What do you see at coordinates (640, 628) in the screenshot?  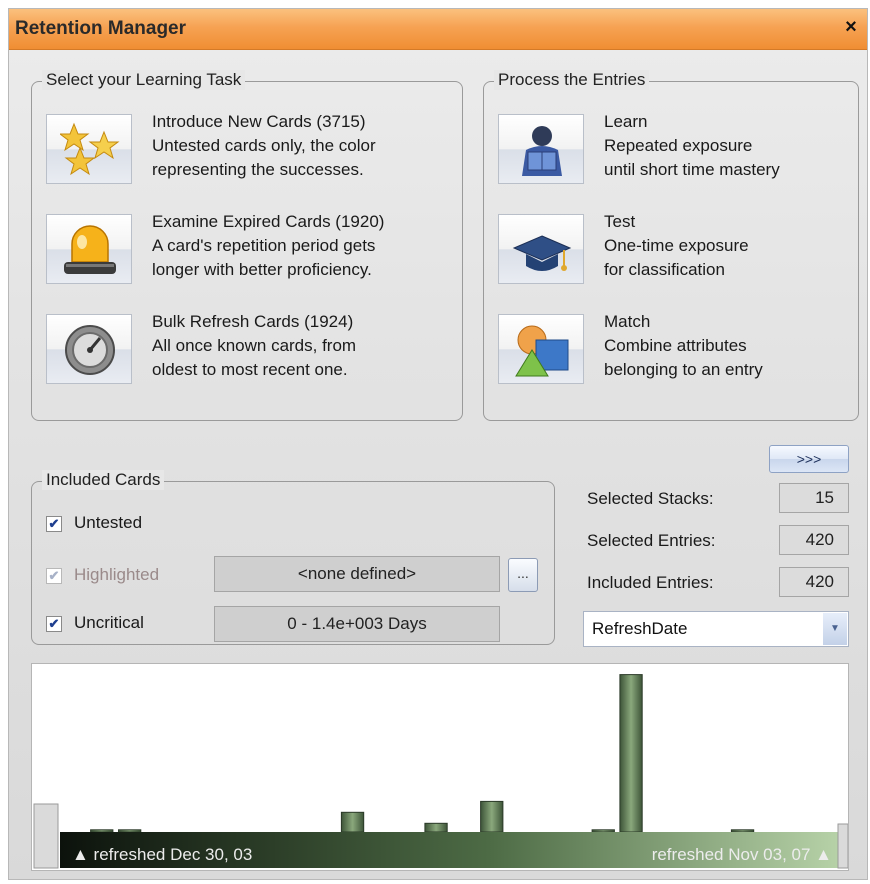 I see `sort-field-value: RefreshDate` at bounding box center [640, 628].